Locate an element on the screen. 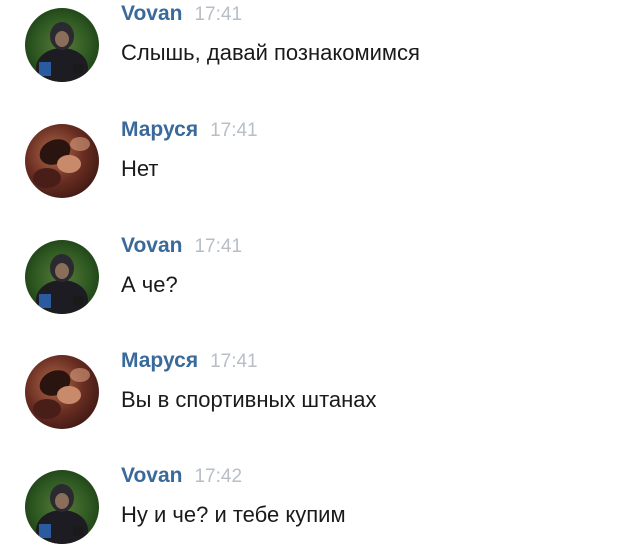 The width and height of the screenshot is (640, 549). message-text: Слышь, давай познакомимся is located at coordinates (270, 52).